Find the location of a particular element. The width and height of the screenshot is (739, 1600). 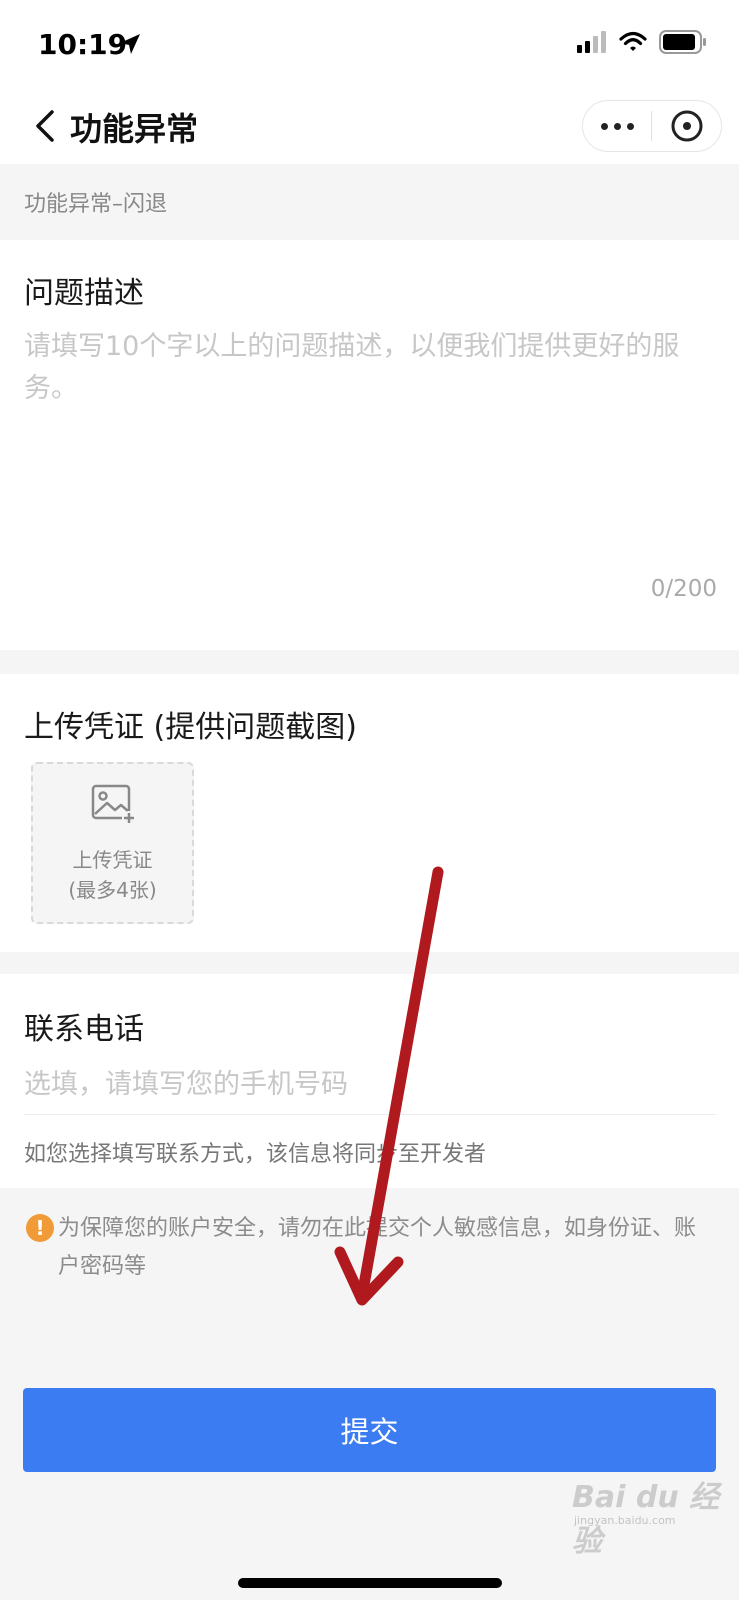

location-arrow-icon is located at coordinates (130, 44).